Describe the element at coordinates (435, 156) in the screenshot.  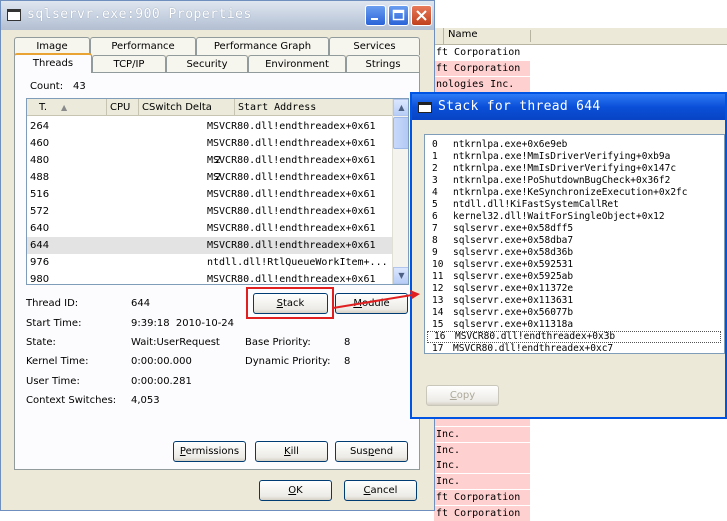
I see `frame-index: 1` at that location.